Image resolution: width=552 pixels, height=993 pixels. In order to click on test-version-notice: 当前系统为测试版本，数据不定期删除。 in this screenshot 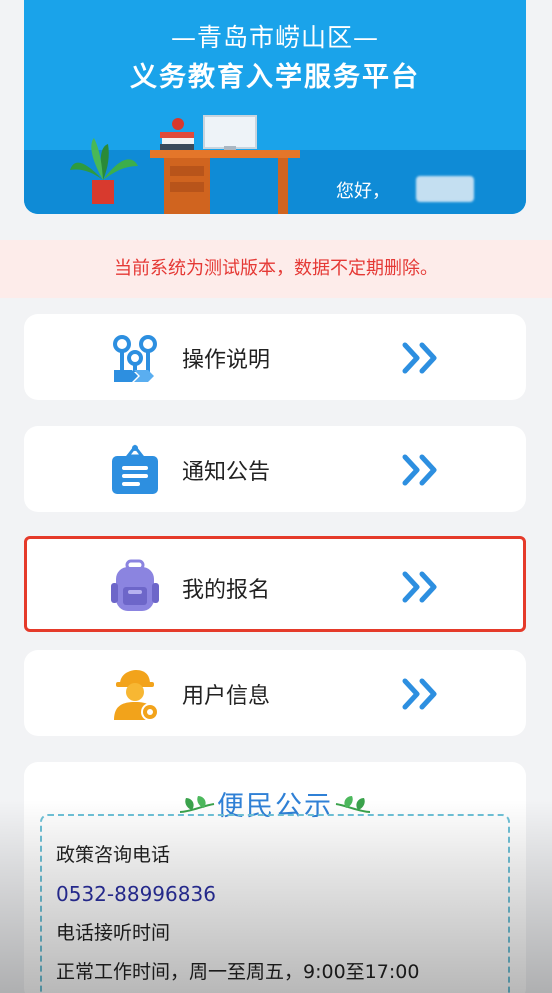, I will do `click(276, 269)`.